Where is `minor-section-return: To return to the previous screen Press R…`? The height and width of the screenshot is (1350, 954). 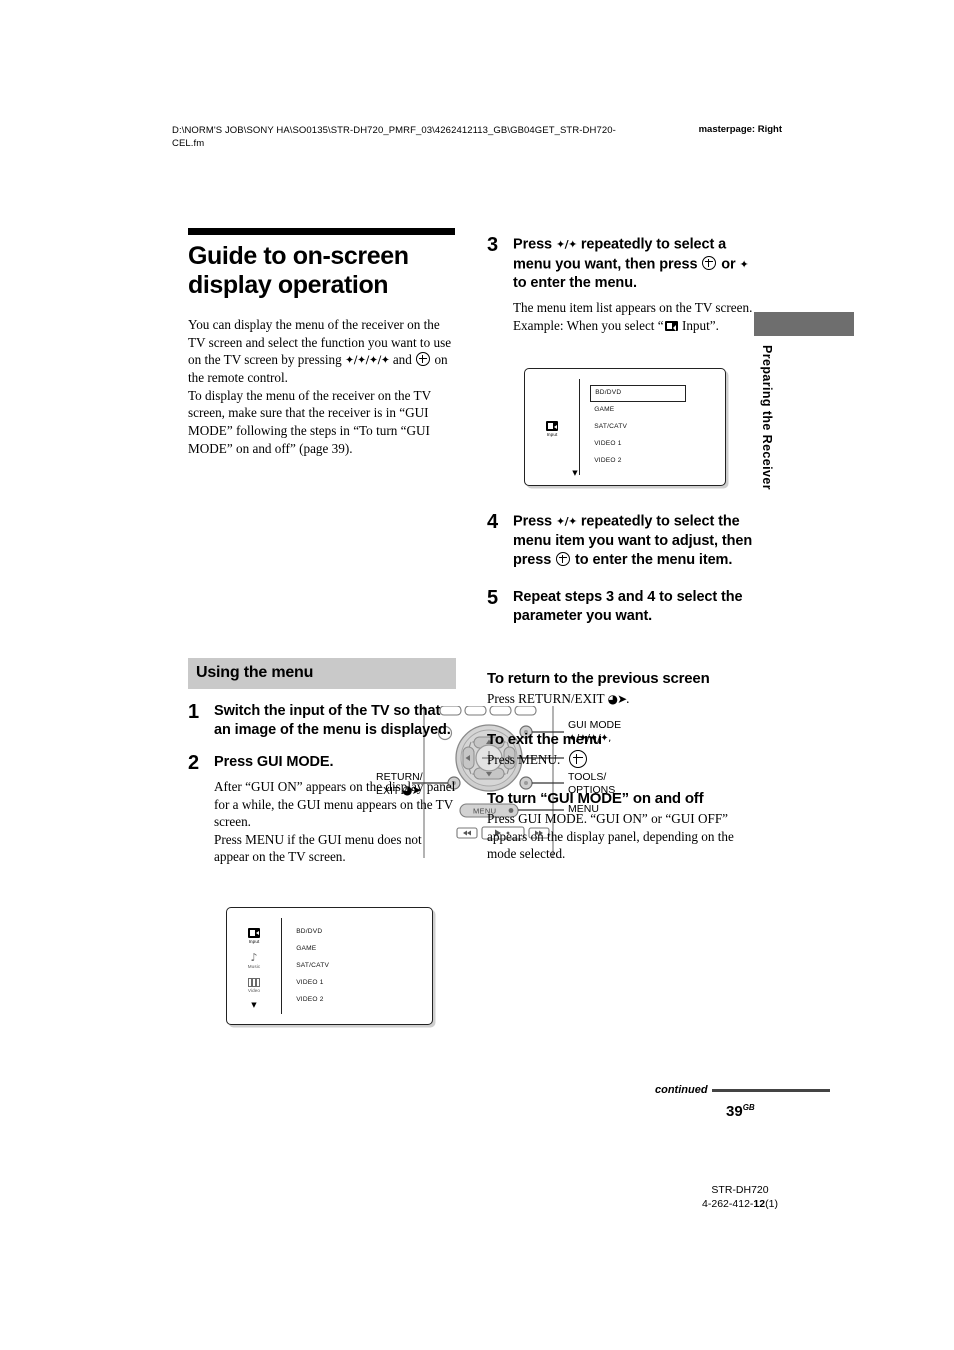 minor-section-return: To return to the previous screen Press R… is located at coordinates (624, 689).